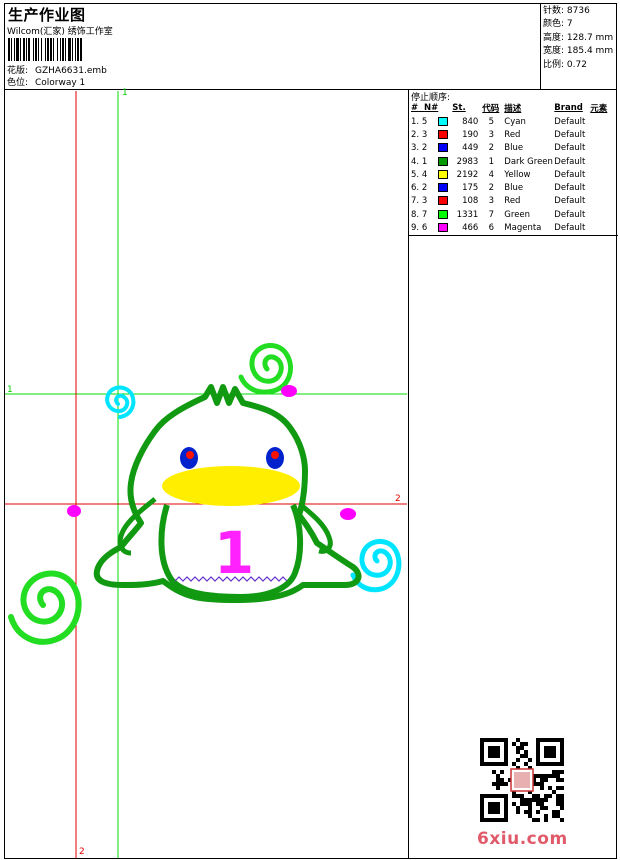  I want to click on col-header-index: # N#, so click(425, 108).